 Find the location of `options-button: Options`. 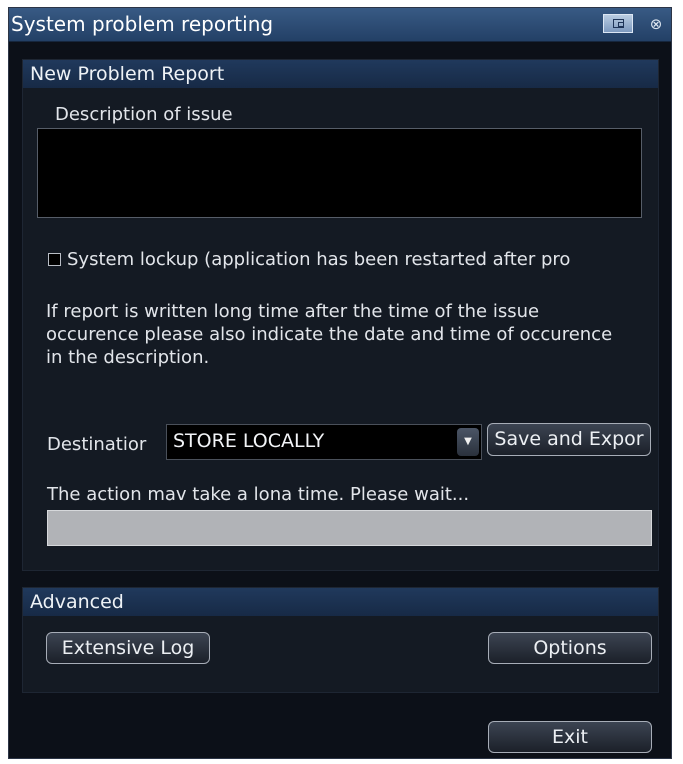

options-button: Options is located at coordinates (570, 648).